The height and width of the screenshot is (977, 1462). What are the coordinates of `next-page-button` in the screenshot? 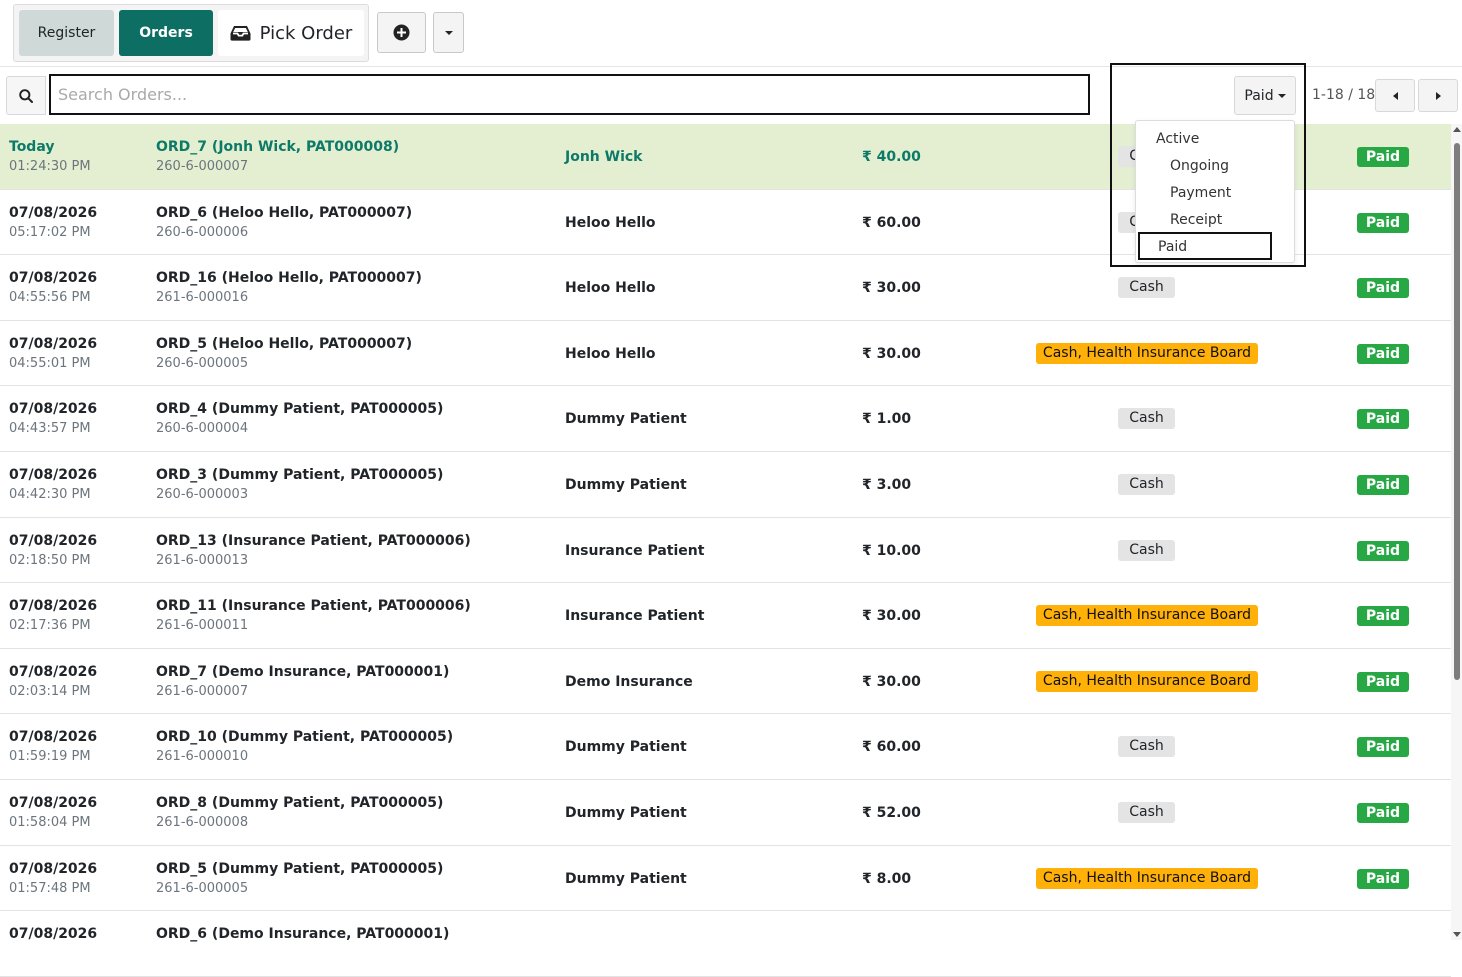 It's located at (1438, 95).